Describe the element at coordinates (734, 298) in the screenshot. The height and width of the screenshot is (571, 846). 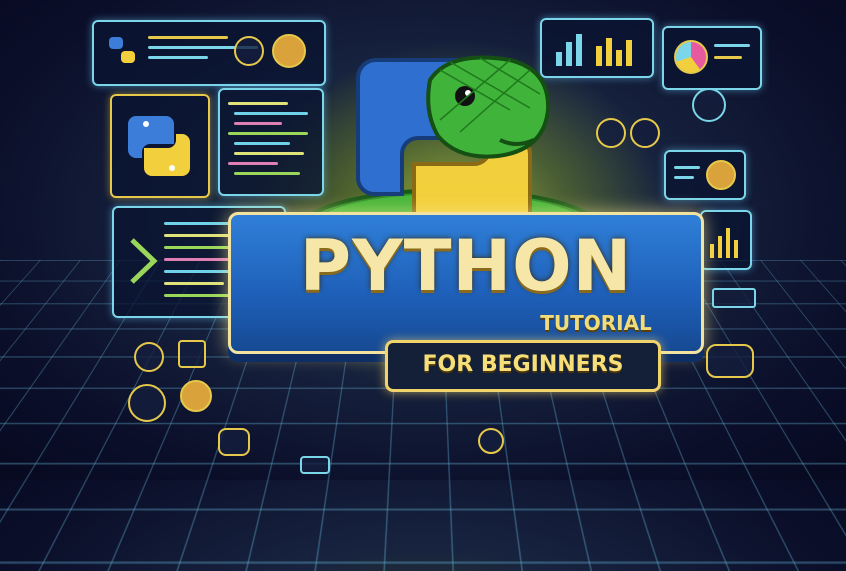
I see `block-icon` at that location.